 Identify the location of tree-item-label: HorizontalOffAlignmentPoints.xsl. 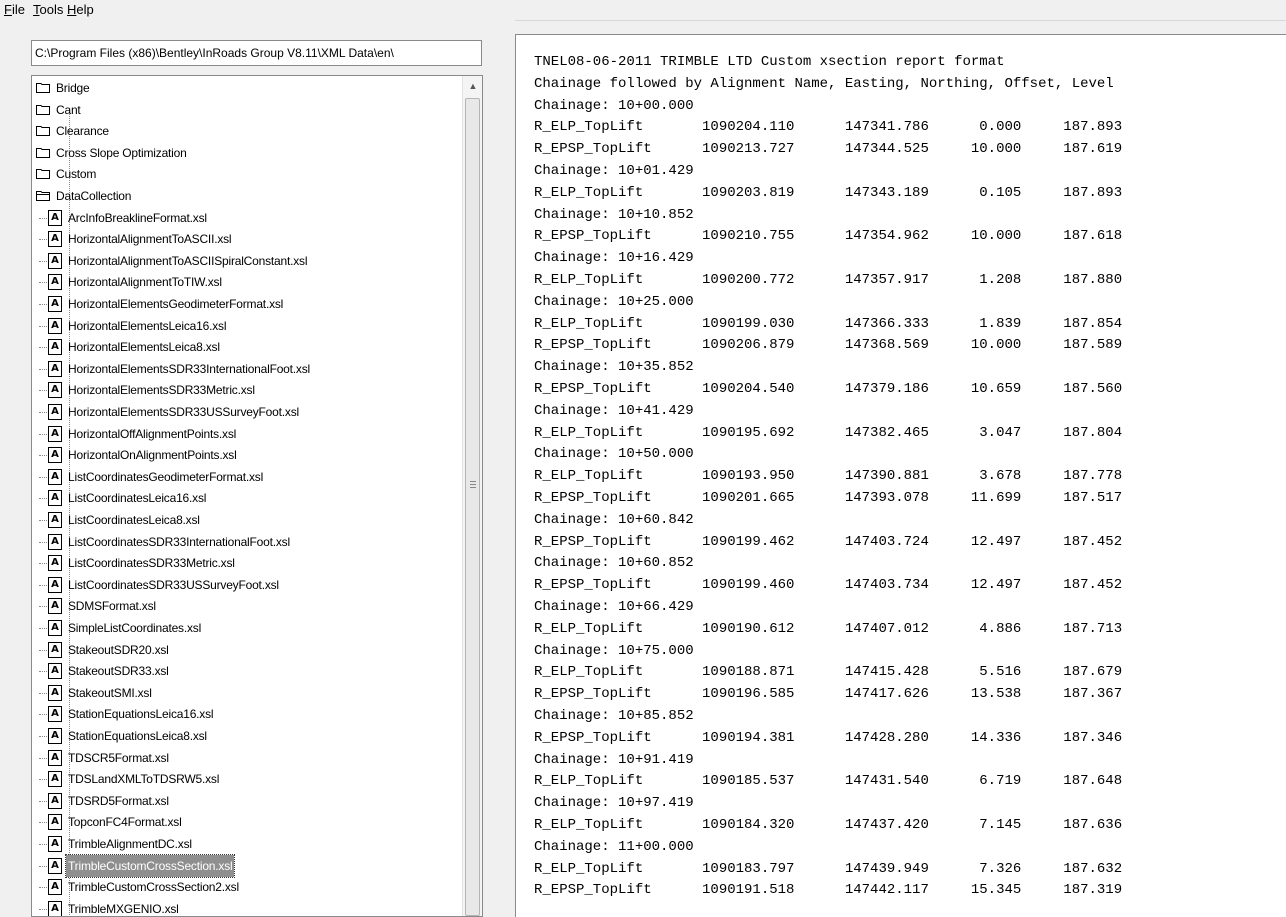
(152, 433).